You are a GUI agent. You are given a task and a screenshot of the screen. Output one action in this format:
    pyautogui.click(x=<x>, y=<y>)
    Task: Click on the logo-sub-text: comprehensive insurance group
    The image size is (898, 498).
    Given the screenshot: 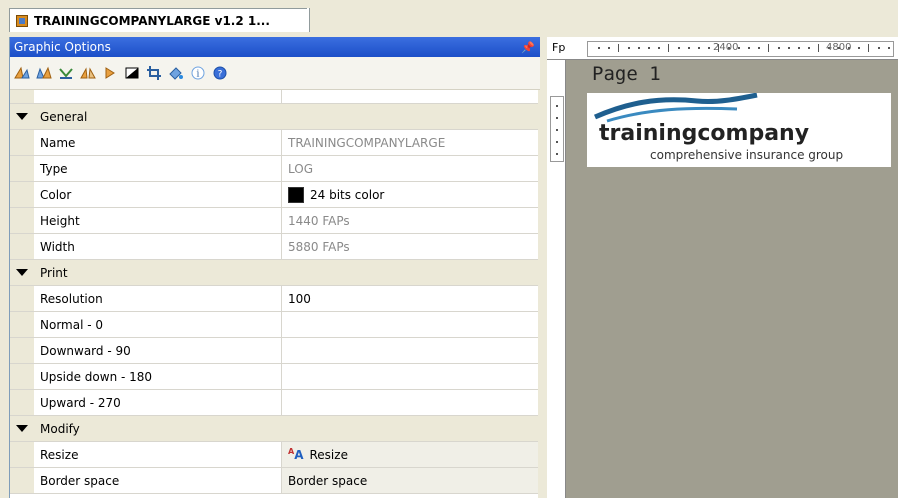 What is the action you would take?
    pyautogui.click(x=747, y=155)
    